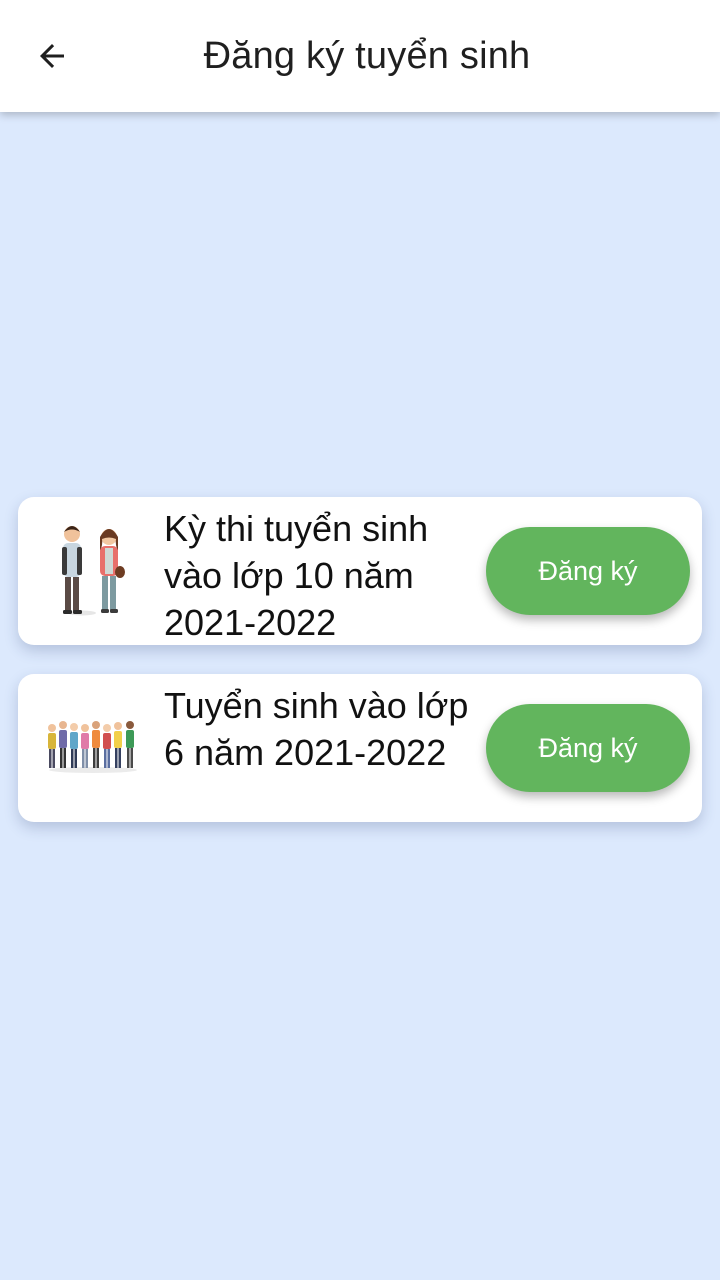  I want to click on two-students-illustration, so click(93, 571).